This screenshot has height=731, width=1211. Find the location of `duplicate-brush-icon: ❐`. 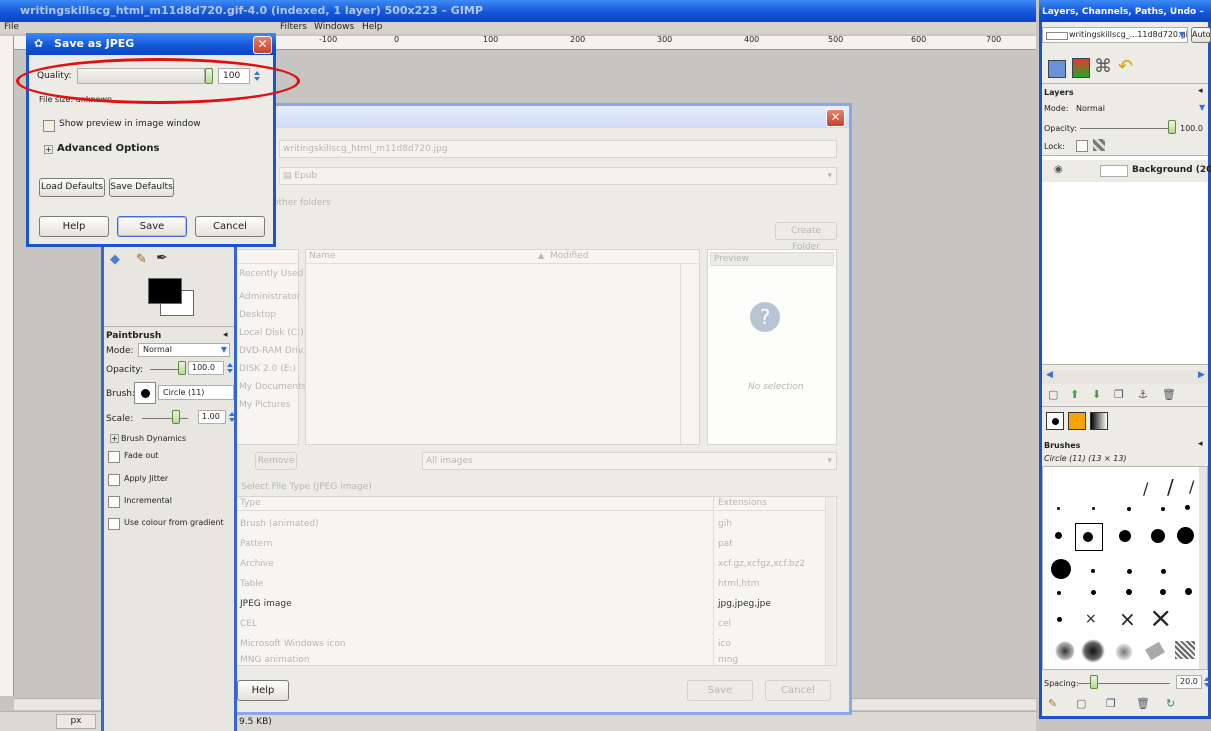

duplicate-brush-icon: ❐ is located at coordinates (1111, 703).